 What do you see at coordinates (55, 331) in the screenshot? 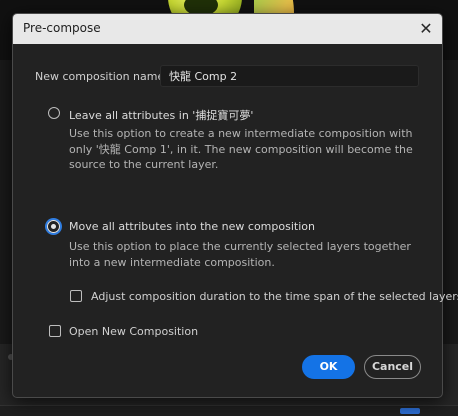
I see `open-new-composition-checkbox` at bounding box center [55, 331].